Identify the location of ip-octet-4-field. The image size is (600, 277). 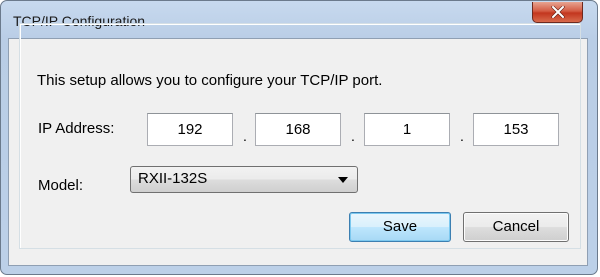
(516, 129).